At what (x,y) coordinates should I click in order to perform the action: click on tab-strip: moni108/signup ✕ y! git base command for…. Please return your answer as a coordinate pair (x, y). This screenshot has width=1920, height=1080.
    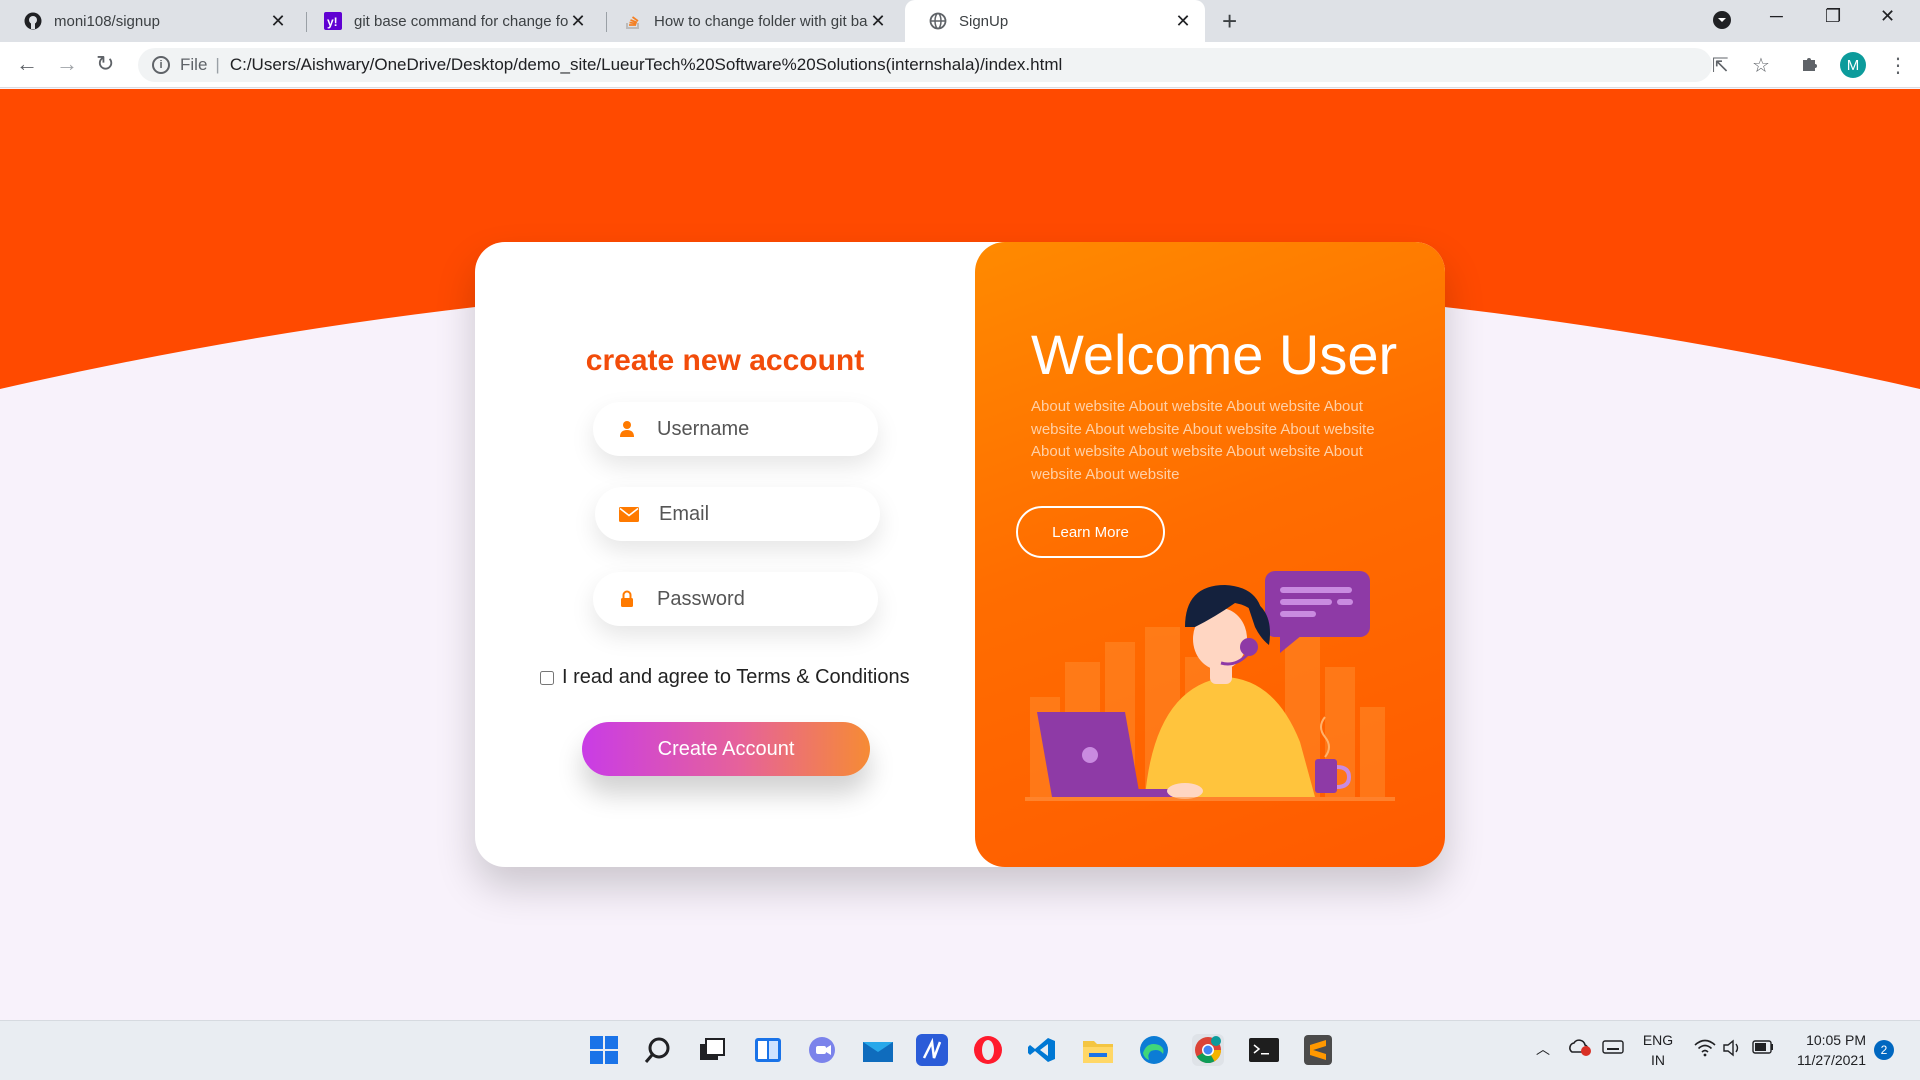
    Looking at the image, I should click on (960, 21).